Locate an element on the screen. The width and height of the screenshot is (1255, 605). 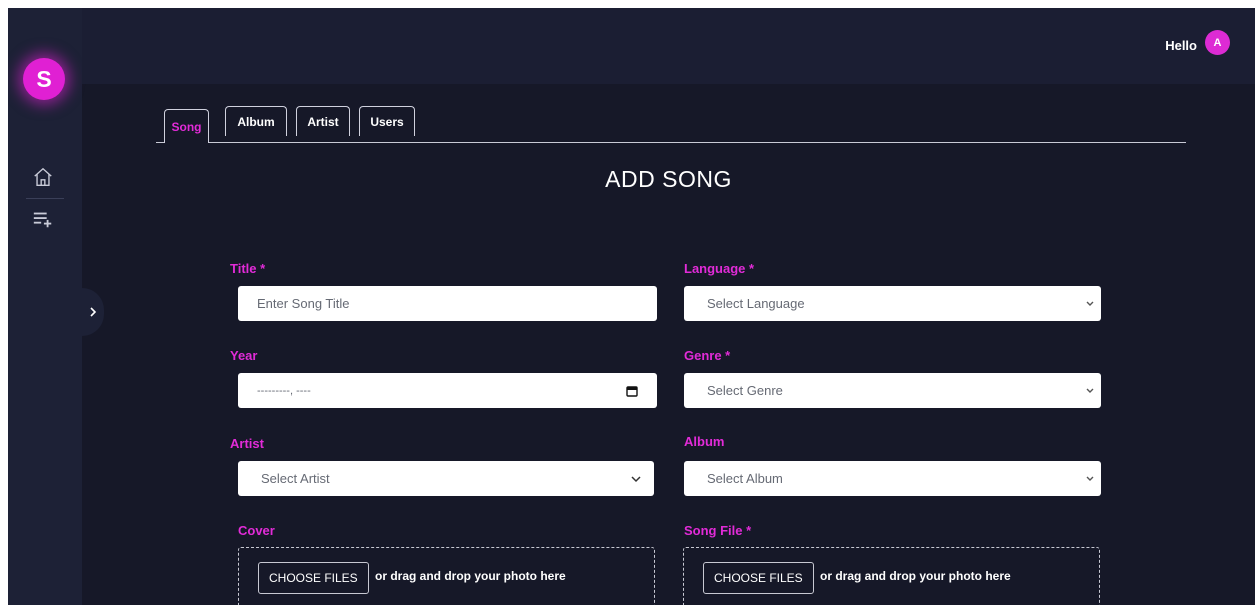
greeting-text: Hello is located at coordinates (1181, 45).